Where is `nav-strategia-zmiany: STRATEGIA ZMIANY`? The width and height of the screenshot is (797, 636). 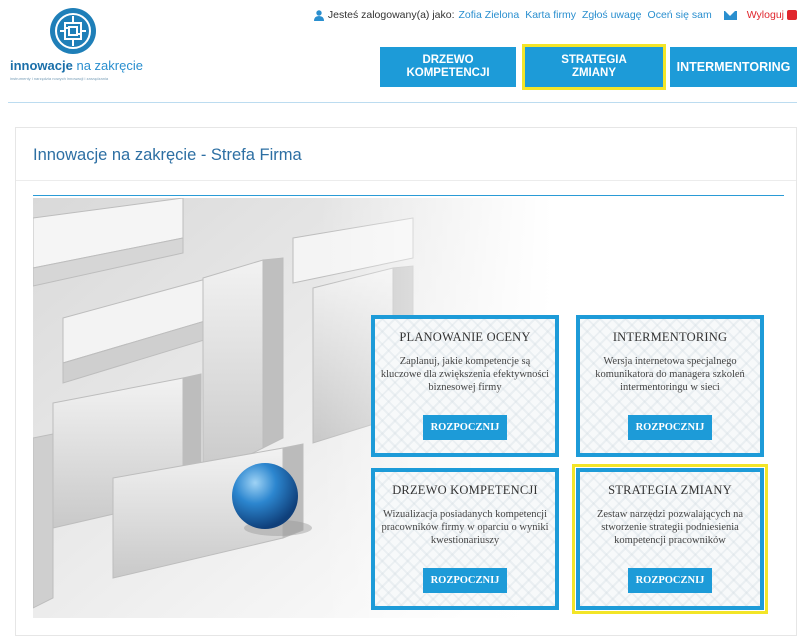
nav-strategia-zmiany: STRATEGIA ZMIANY is located at coordinates (594, 67).